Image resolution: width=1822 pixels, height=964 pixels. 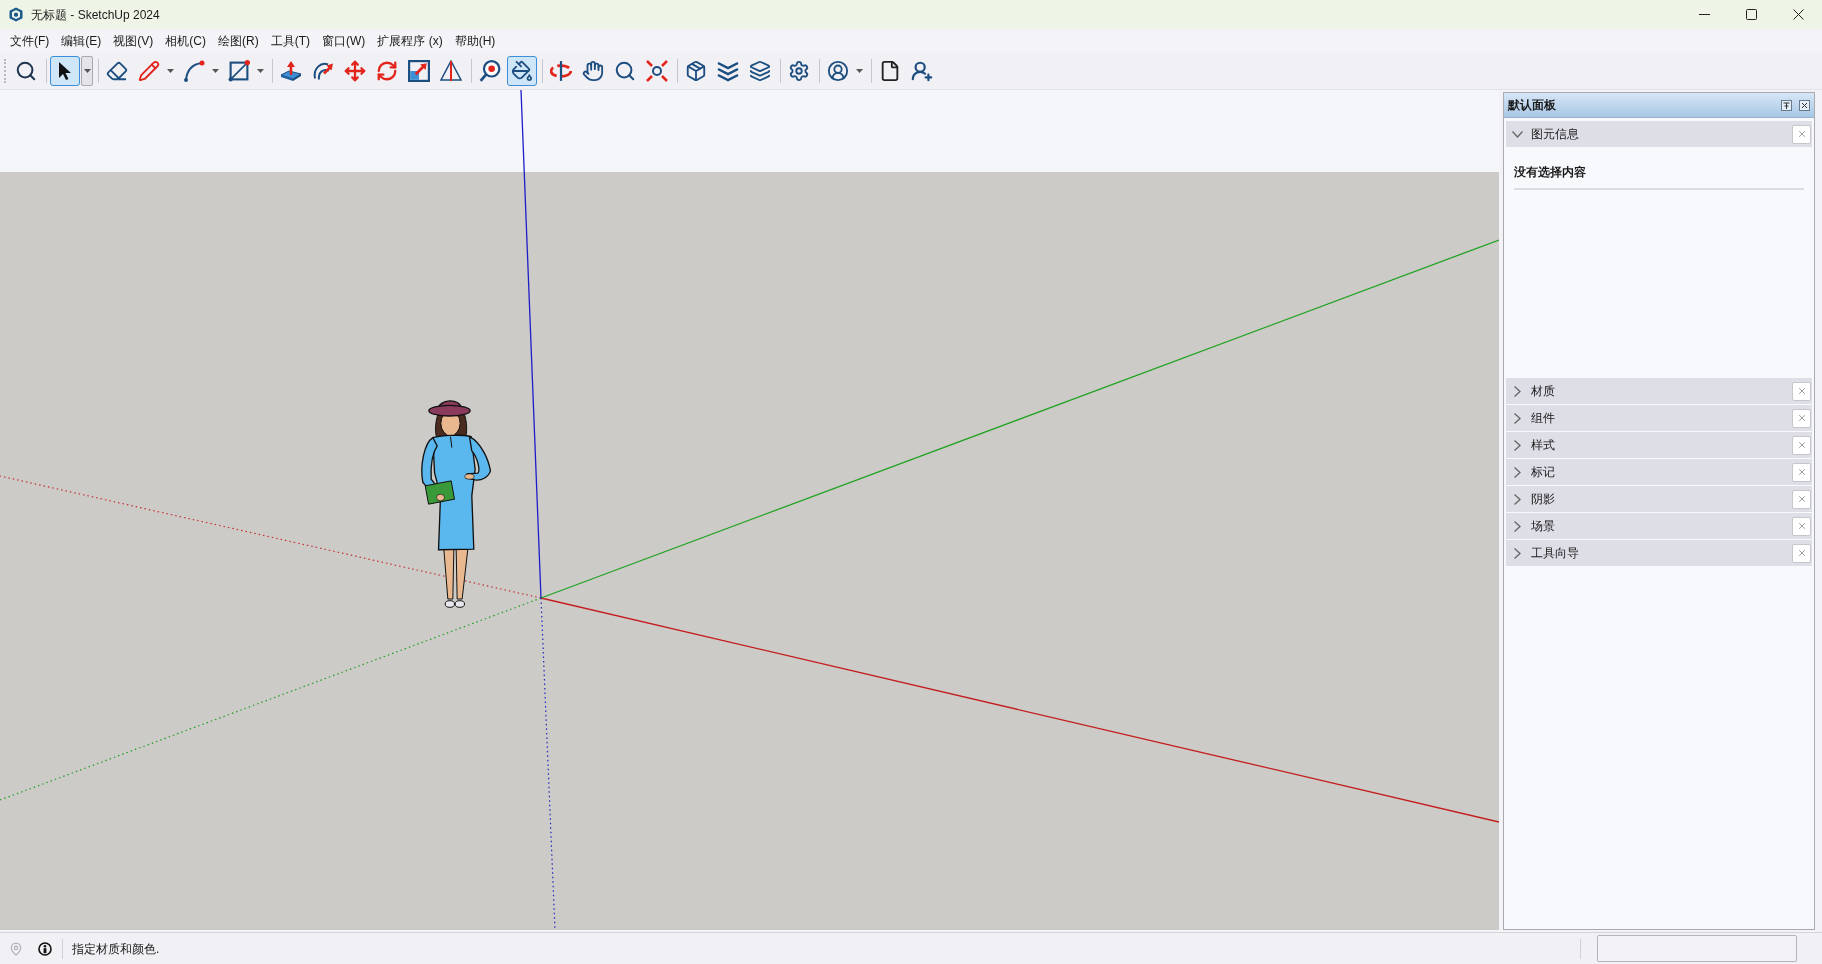 What do you see at coordinates (410, 40) in the screenshot?
I see `menu-item: 扩展程序 (x)` at bounding box center [410, 40].